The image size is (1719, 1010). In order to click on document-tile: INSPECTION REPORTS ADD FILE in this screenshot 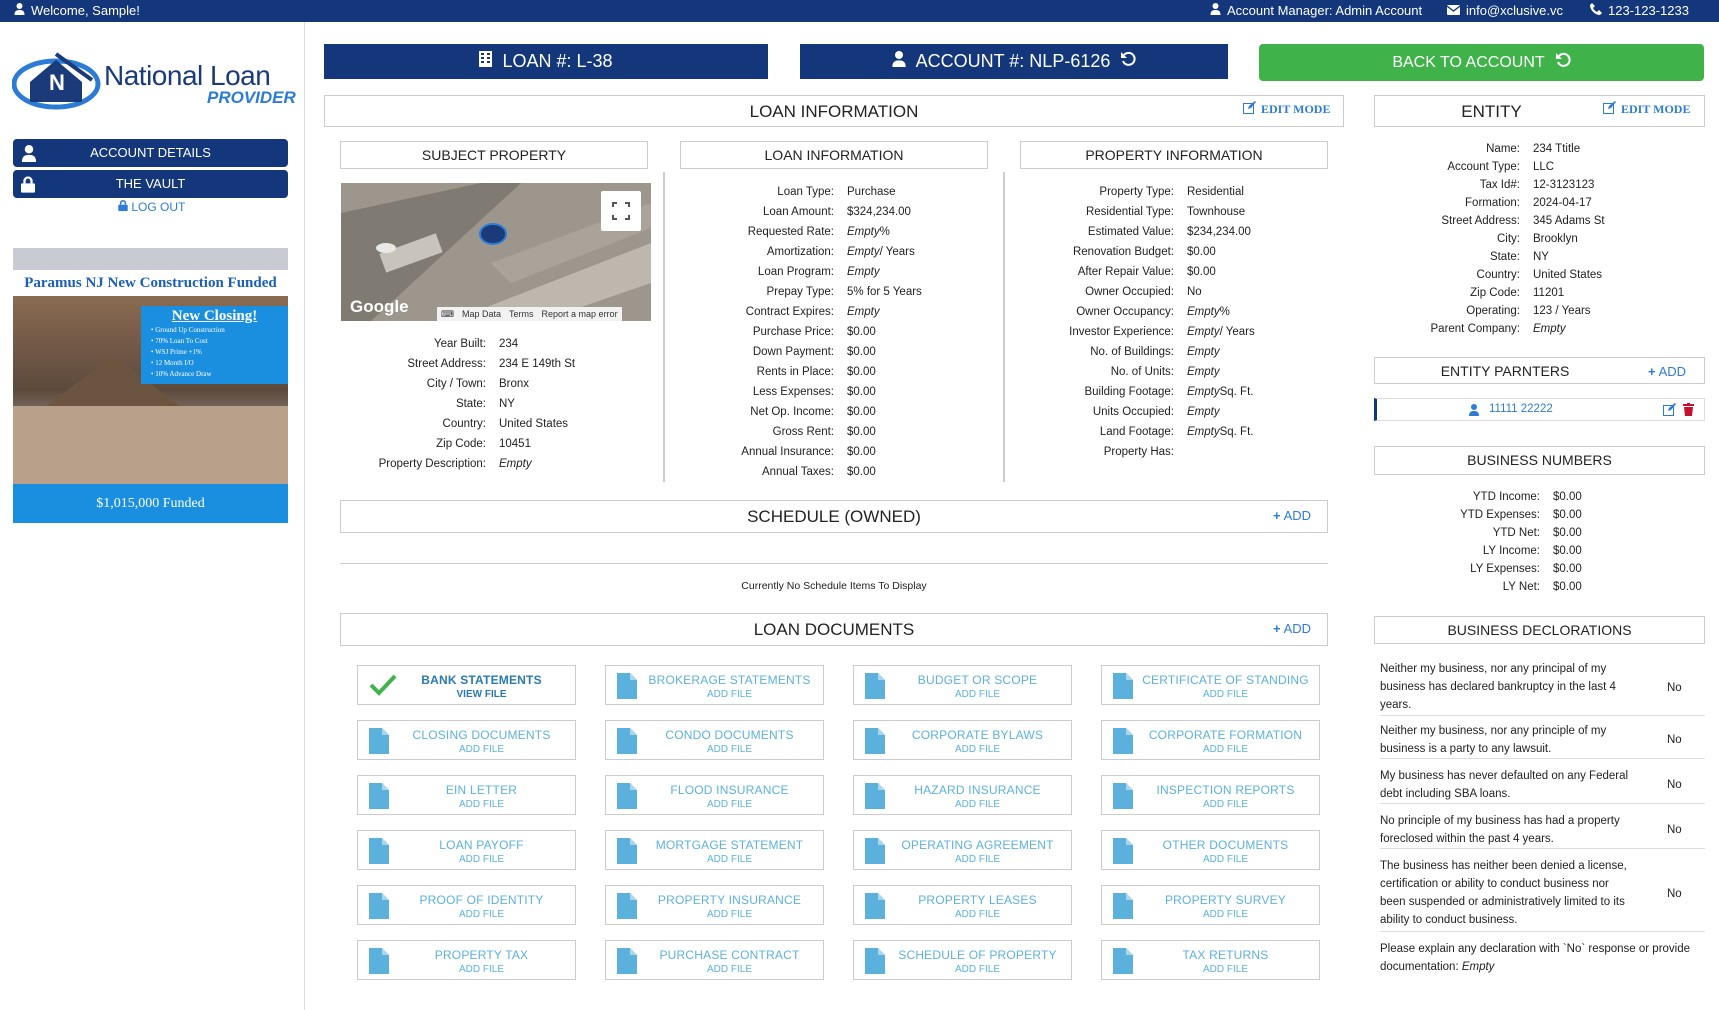, I will do `click(1210, 795)`.